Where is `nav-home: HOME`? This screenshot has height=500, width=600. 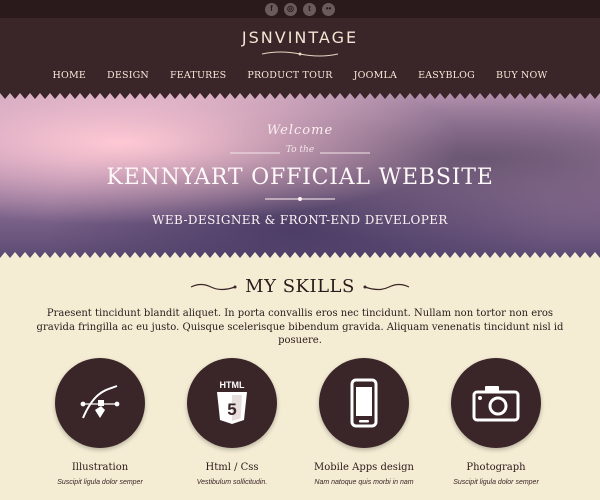
nav-home: HOME is located at coordinates (69, 75).